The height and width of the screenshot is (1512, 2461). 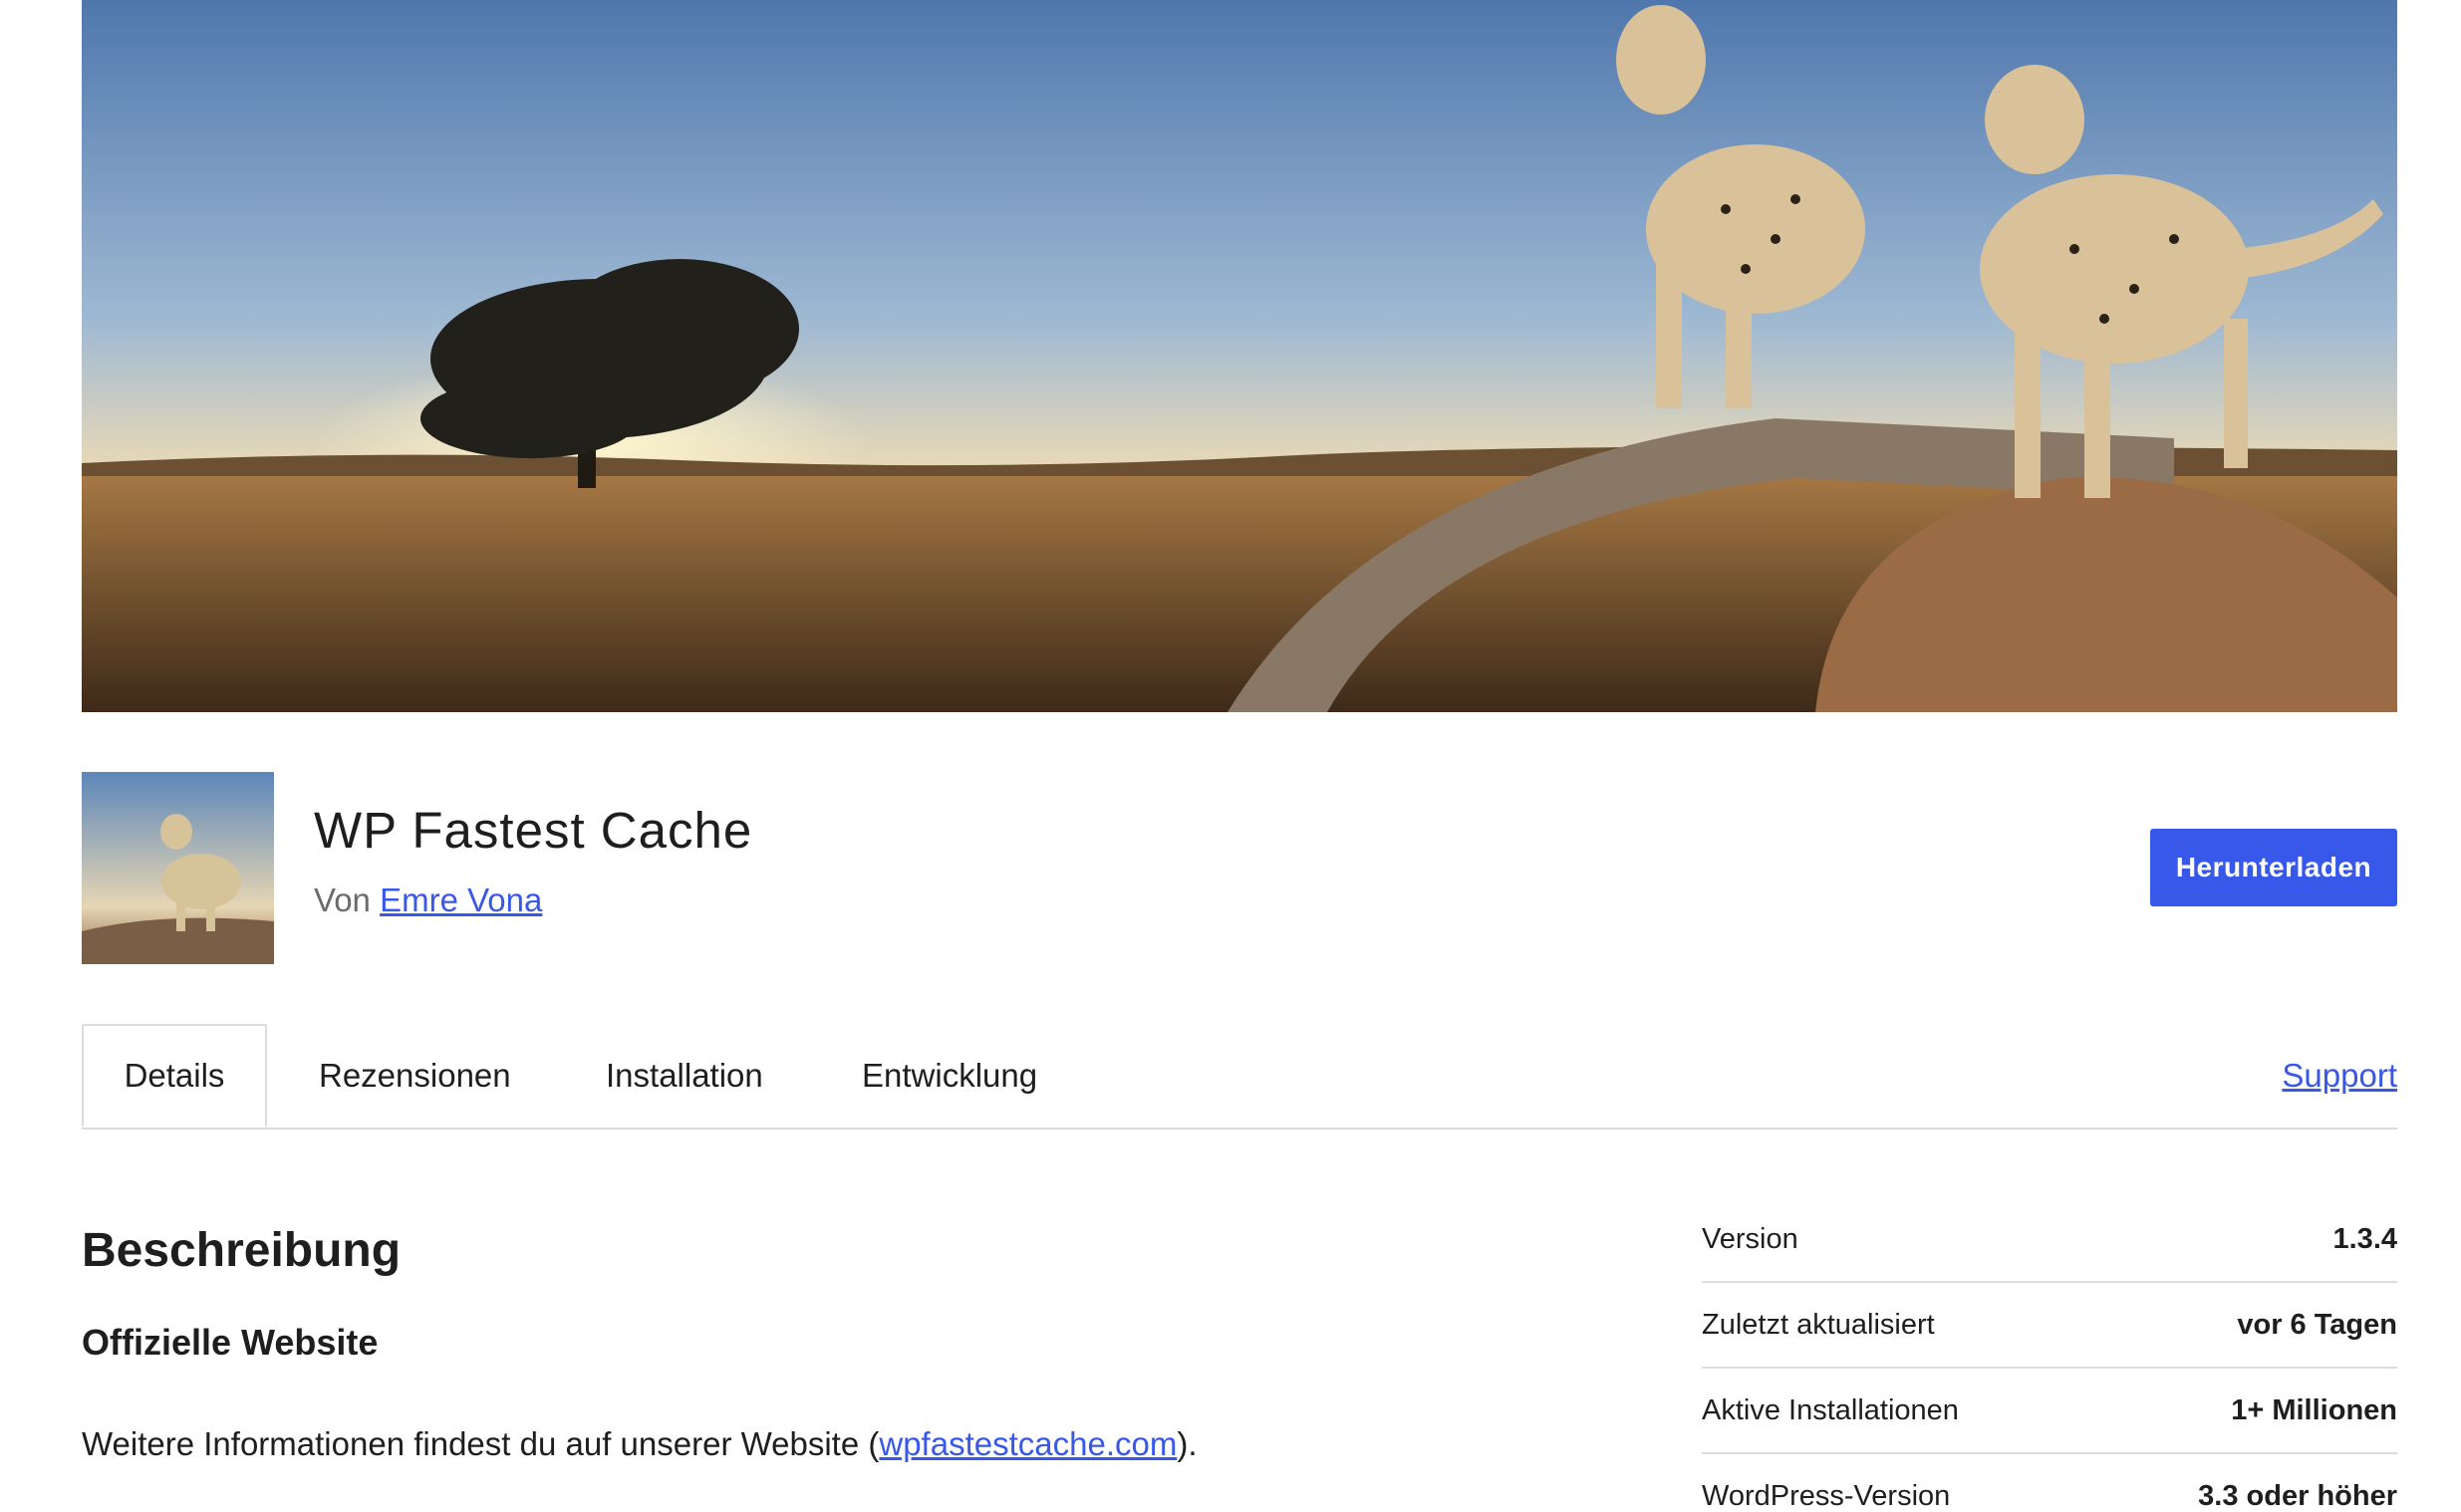 I want to click on support-link: Support, so click(x=2339, y=1076).